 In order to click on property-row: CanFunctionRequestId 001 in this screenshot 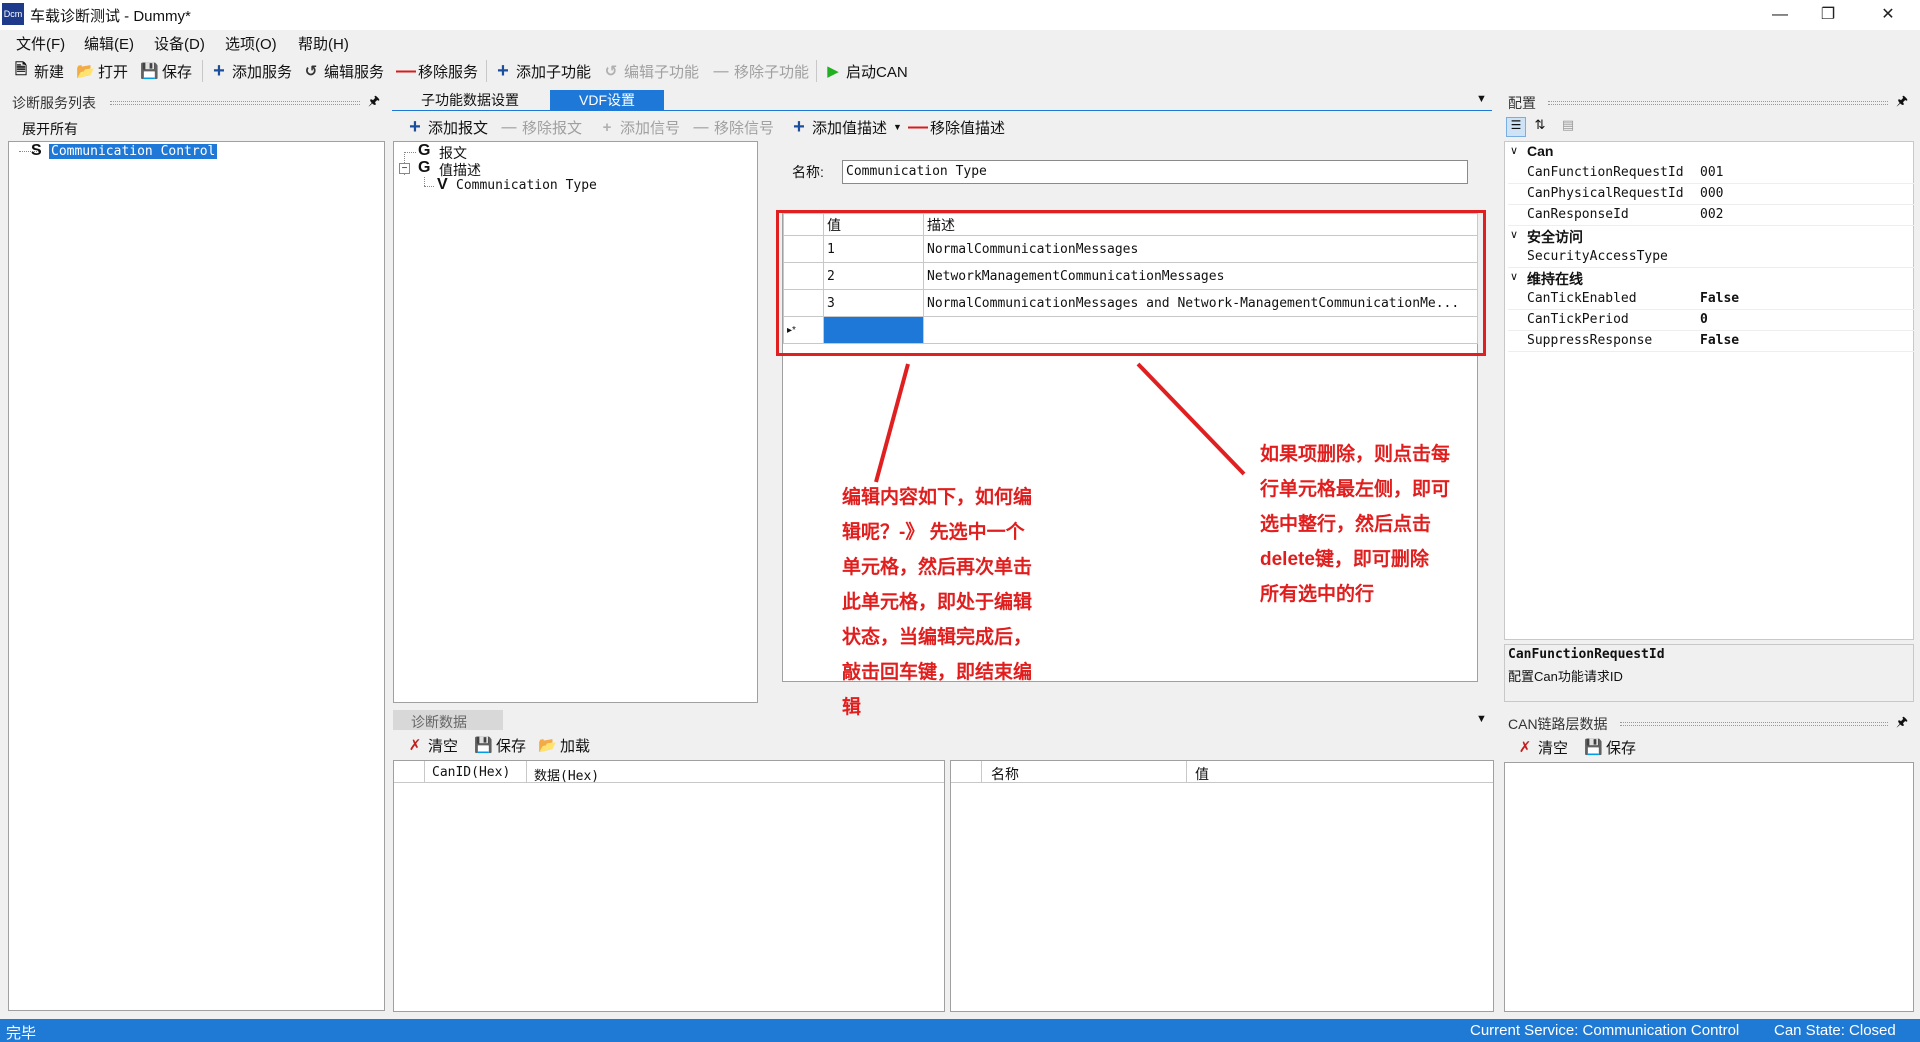, I will do `click(1711, 173)`.